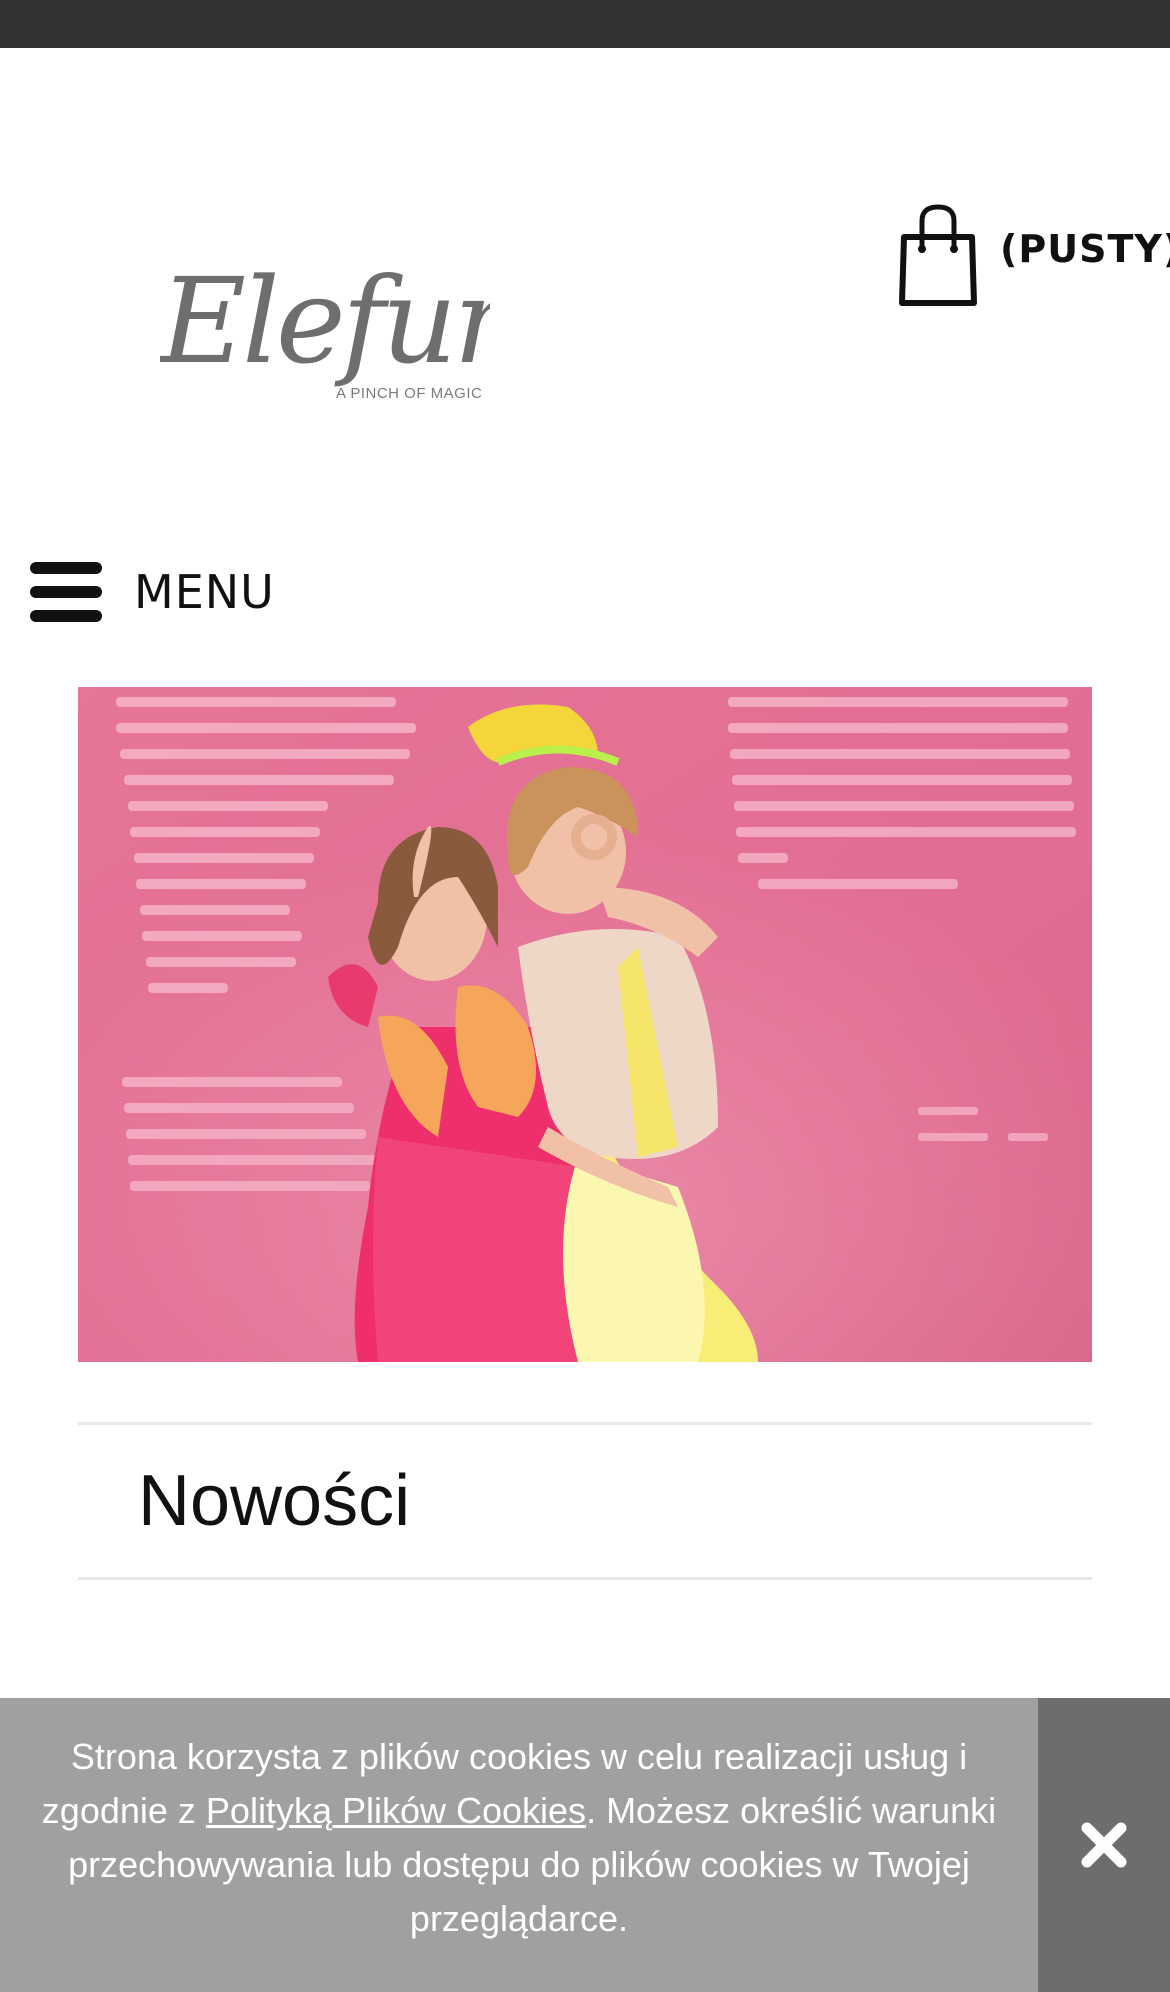  I want to click on close-icon, so click(1104, 1845).